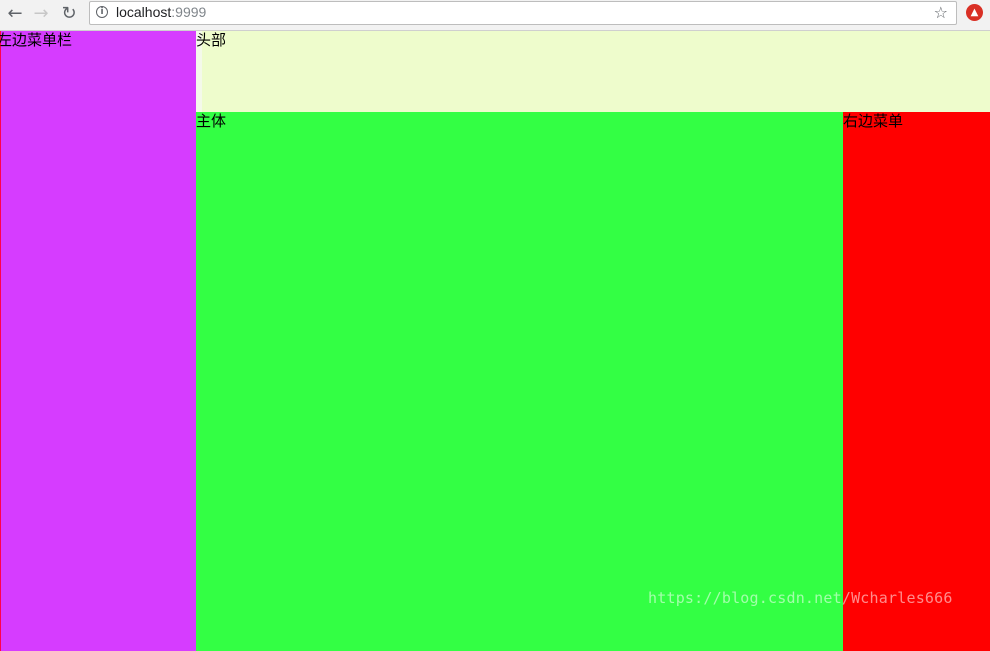 Image resolution: width=990 pixels, height=651 pixels. I want to click on left-menu-label: 左边菜单栏, so click(36, 40).